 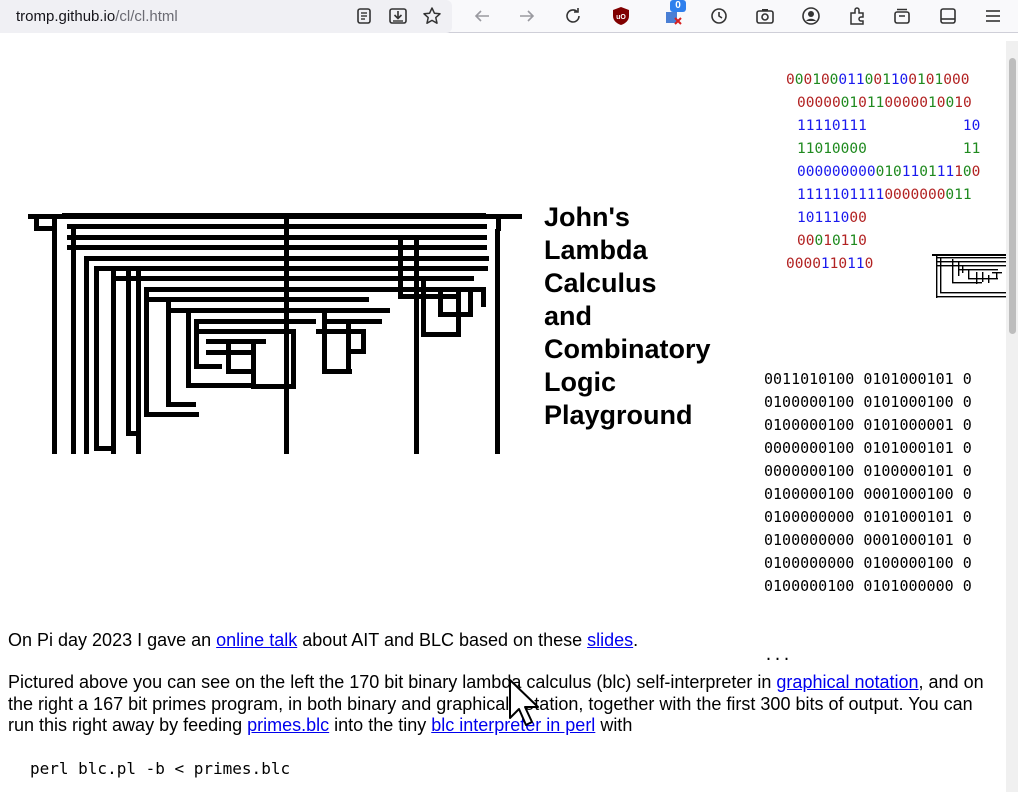 What do you see at coordinates (868, 379) in the screenshot?
I see `primes-bit-row: 0011010100 0101000101 0` at bounding box center [868, 379].